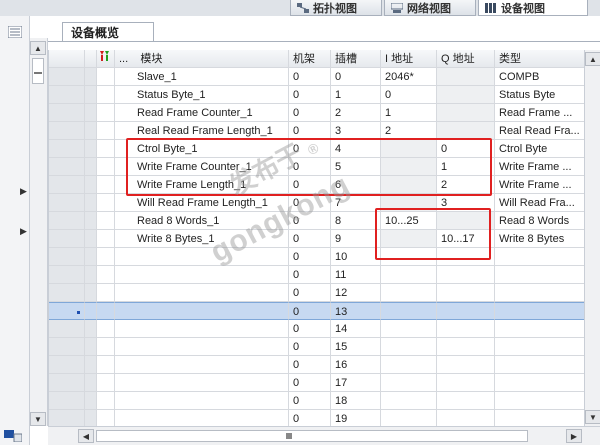 The image size is (600, 445). I want to click on slot-cell: 12, so click(356, 293).